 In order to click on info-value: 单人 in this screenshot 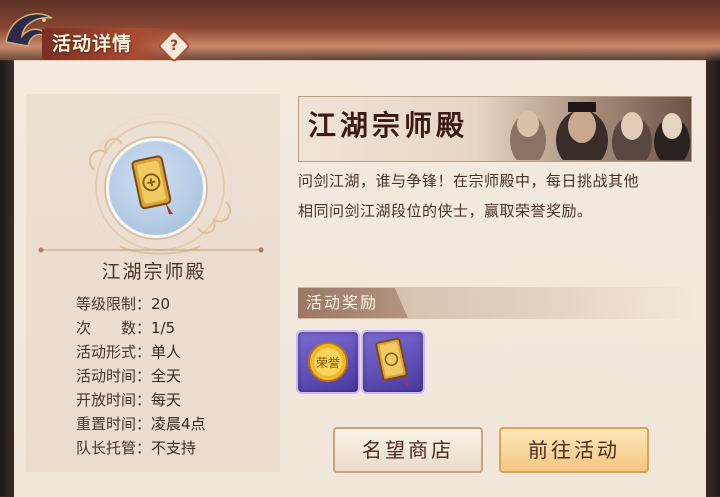, I will do `click(166, 352)`.